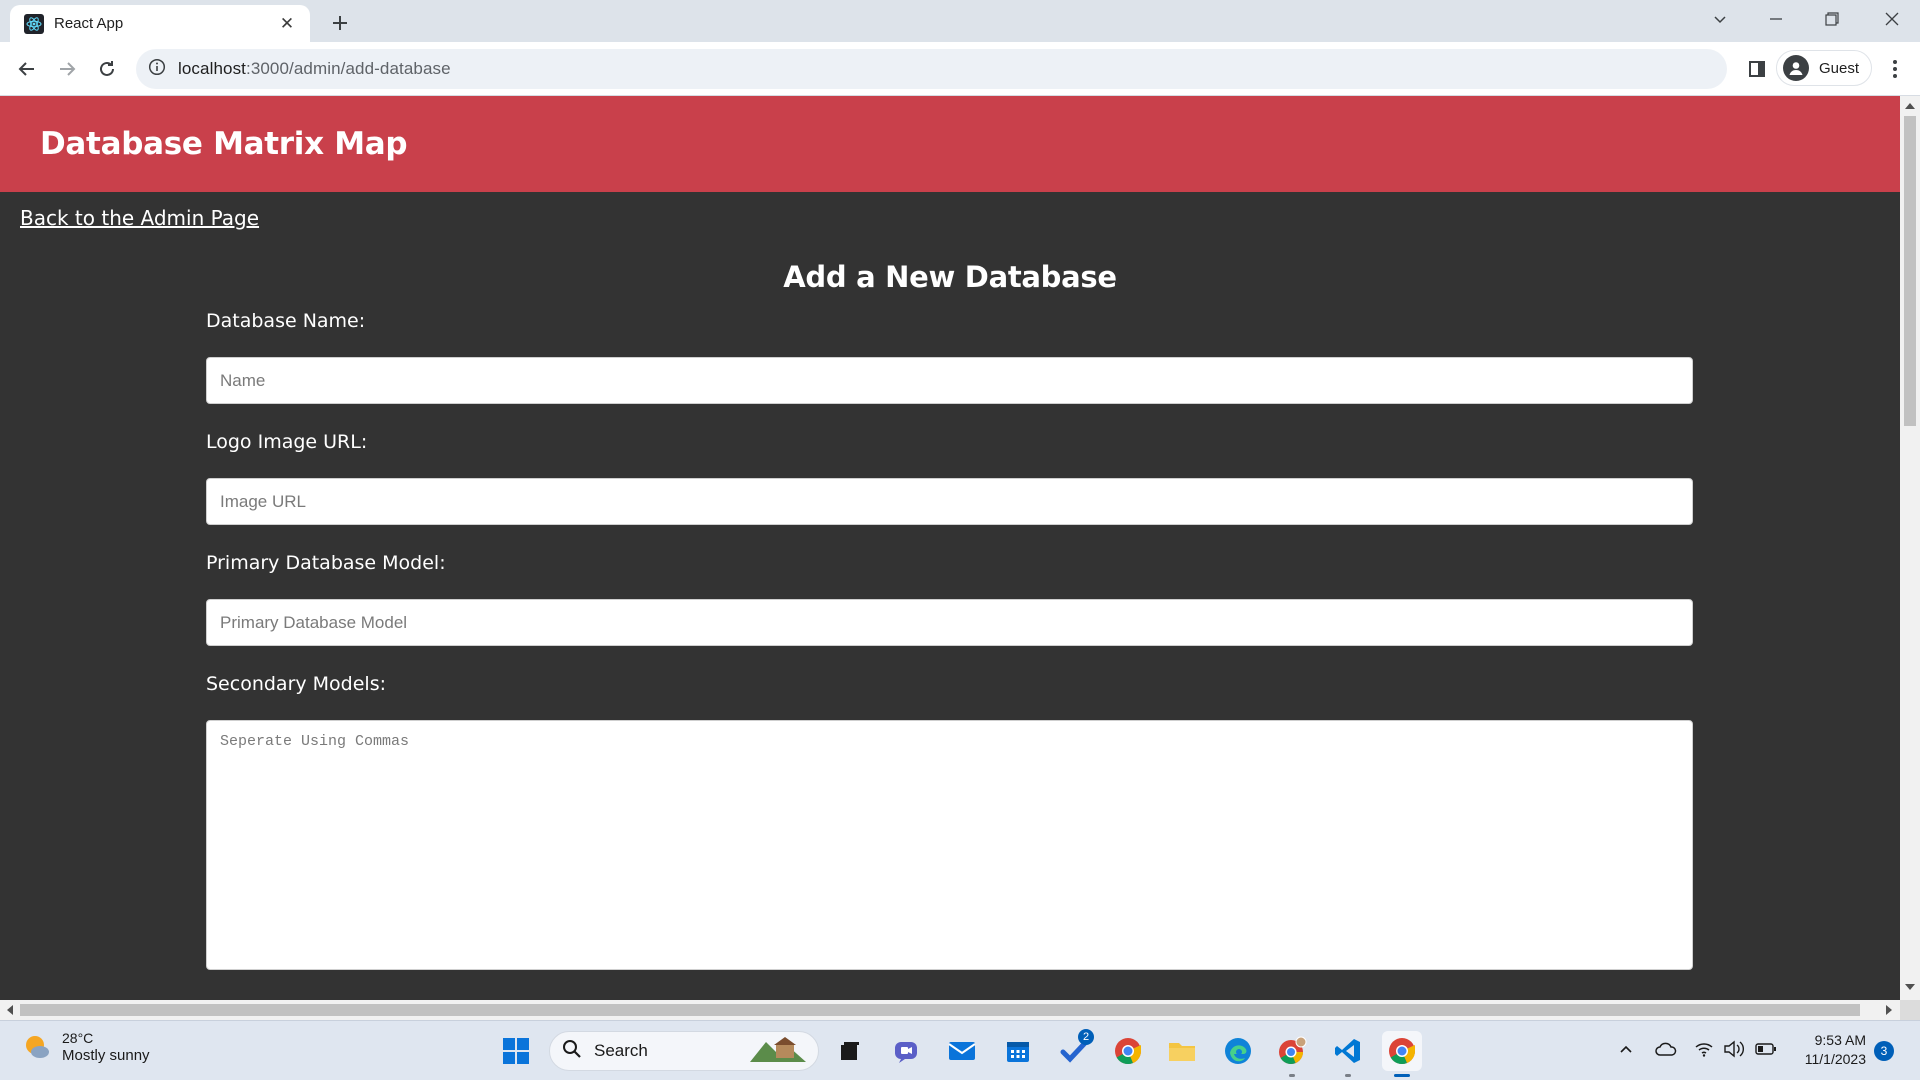 The height and width of the screenshot is (1080, 1920). What do you see at coordinates (949, 501) in the screenshot?
I see `logo-url-input` at bounding box center [949, 501].